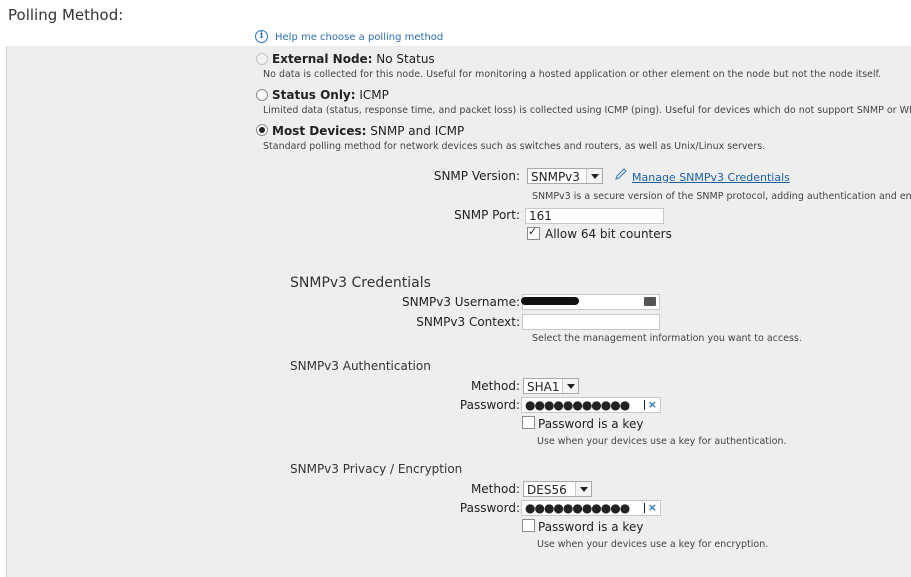 The image size is (911, 577). What do you see at coordinates (543, 387) in the screenshot?
I see `auth-method-value: SHA1` at bounding box center [543, 387].